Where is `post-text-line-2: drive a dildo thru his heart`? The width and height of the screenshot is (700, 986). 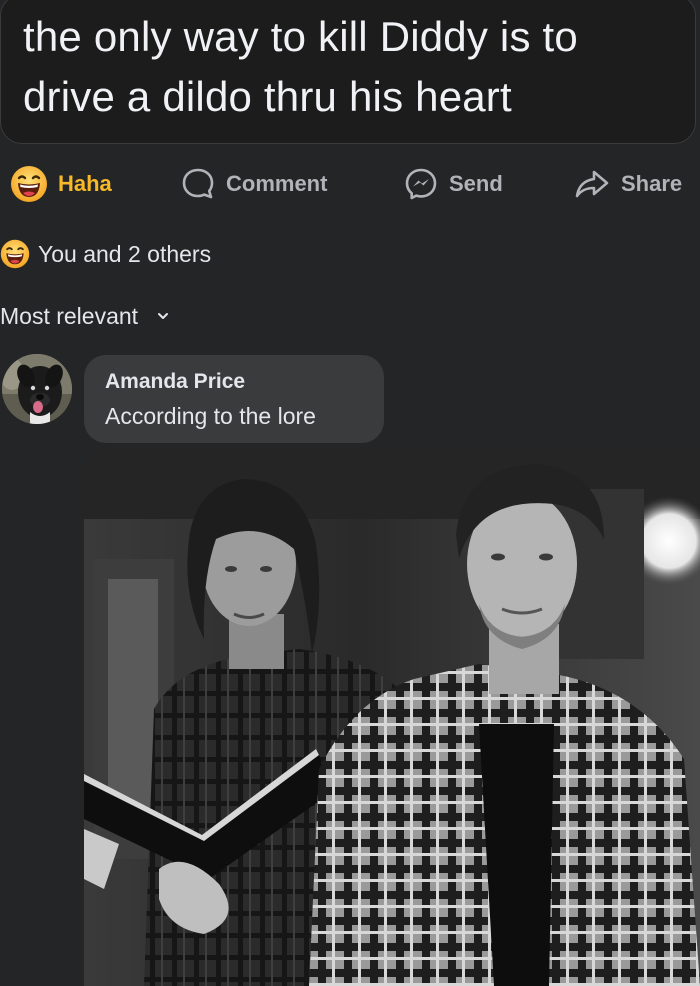
post-text-line-2: drive a dildo thru his heart is located at coordinates (267, 96).